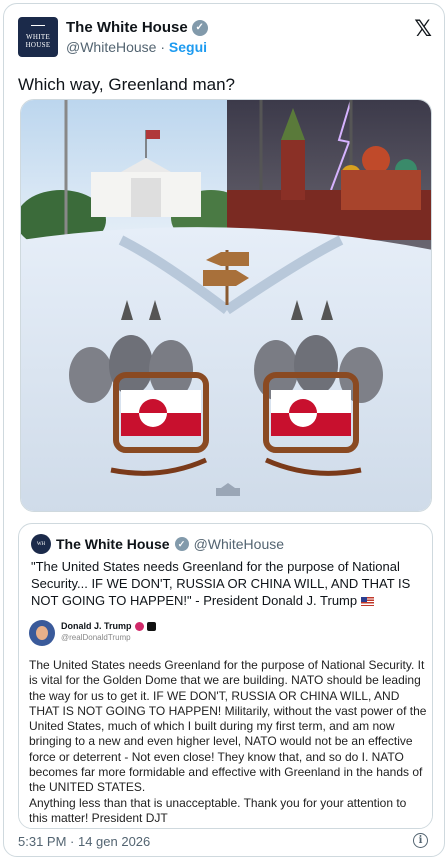 This screenshot has height=860, width=448. I want to click on crest-icon, so click(38, 28).